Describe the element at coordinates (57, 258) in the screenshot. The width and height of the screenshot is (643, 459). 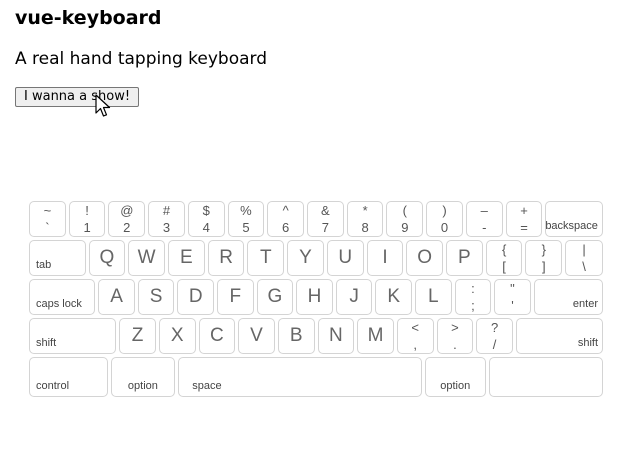
I see `key-tab: tab` at that location.